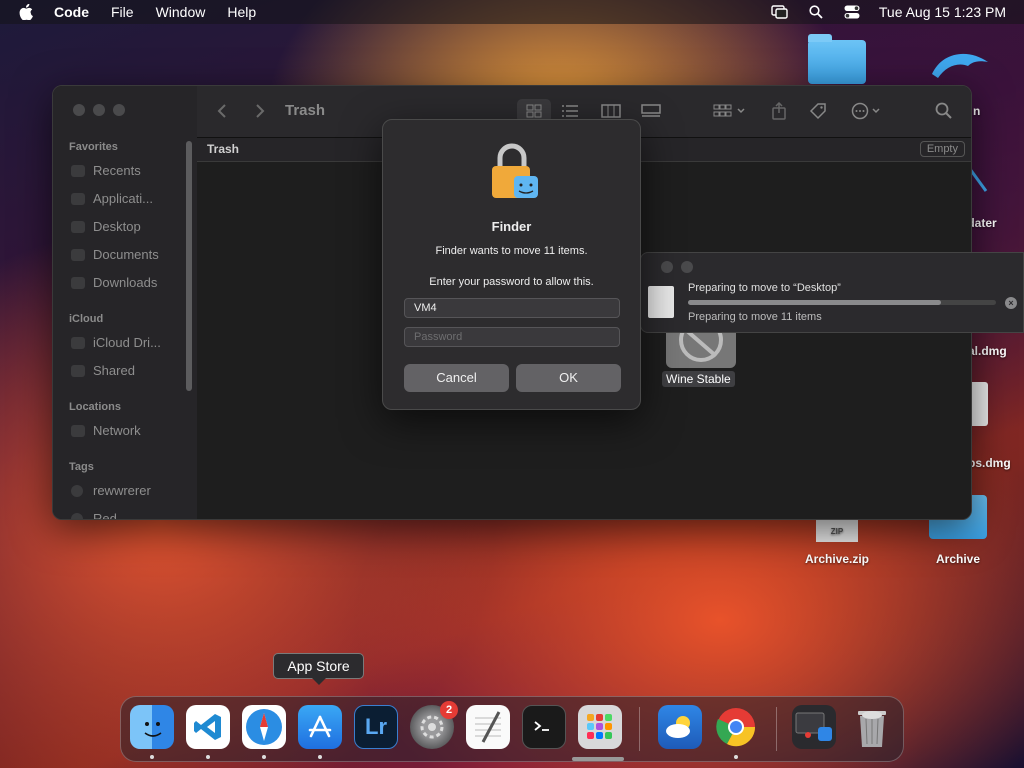  What do you see at coordinates (241, 12) in the screenshot?
I see `menu-help: Help` at bounding box center [241, 12].